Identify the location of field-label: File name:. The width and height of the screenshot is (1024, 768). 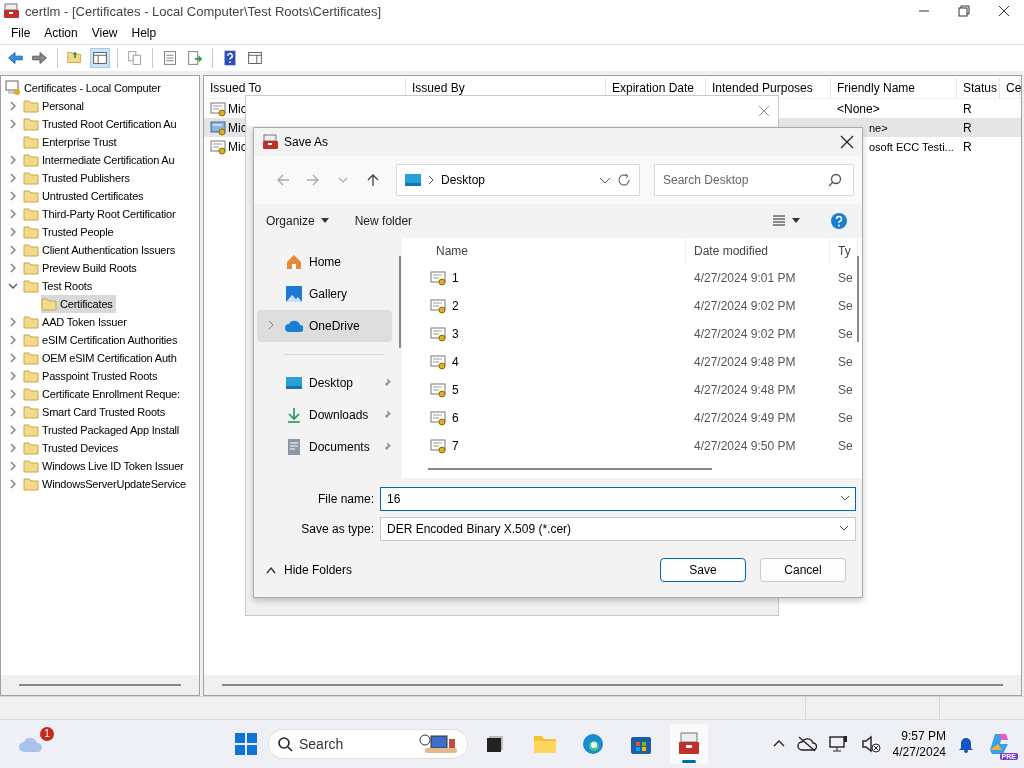
(345, 499).